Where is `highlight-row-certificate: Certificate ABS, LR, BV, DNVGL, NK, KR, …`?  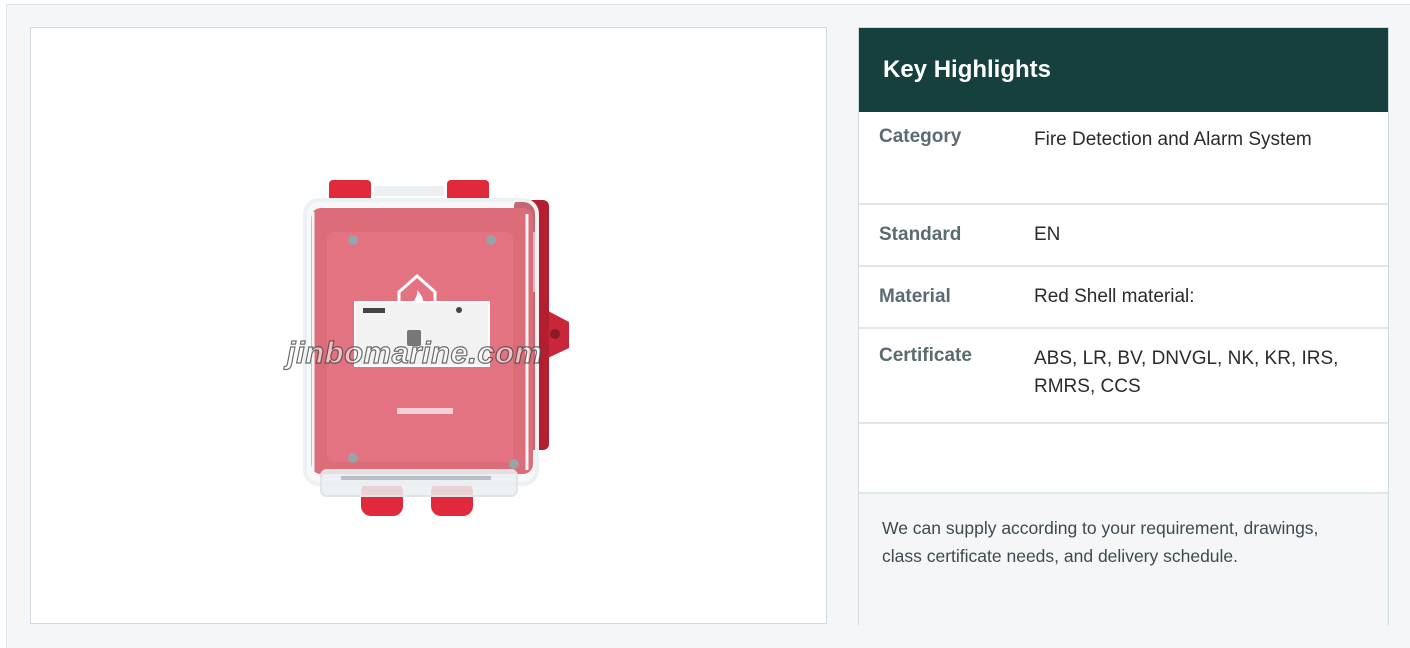 highlight-row-certificate: Certificate ABS, LR, BV, DNVGL, NK, KR, … is located at coordinates (1123, 376).